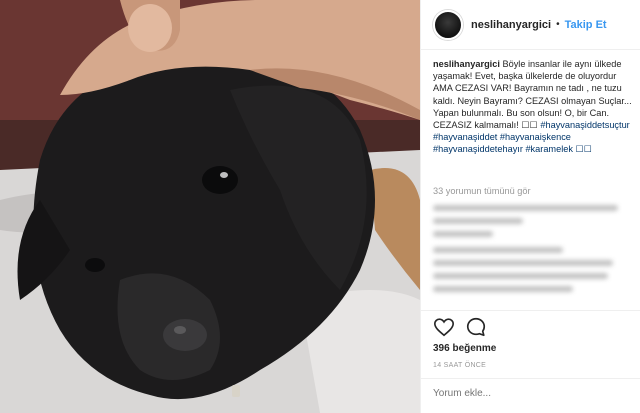  Describe the element at coordinates (448, 24) in the screenshot. I see `avatar` at that location.